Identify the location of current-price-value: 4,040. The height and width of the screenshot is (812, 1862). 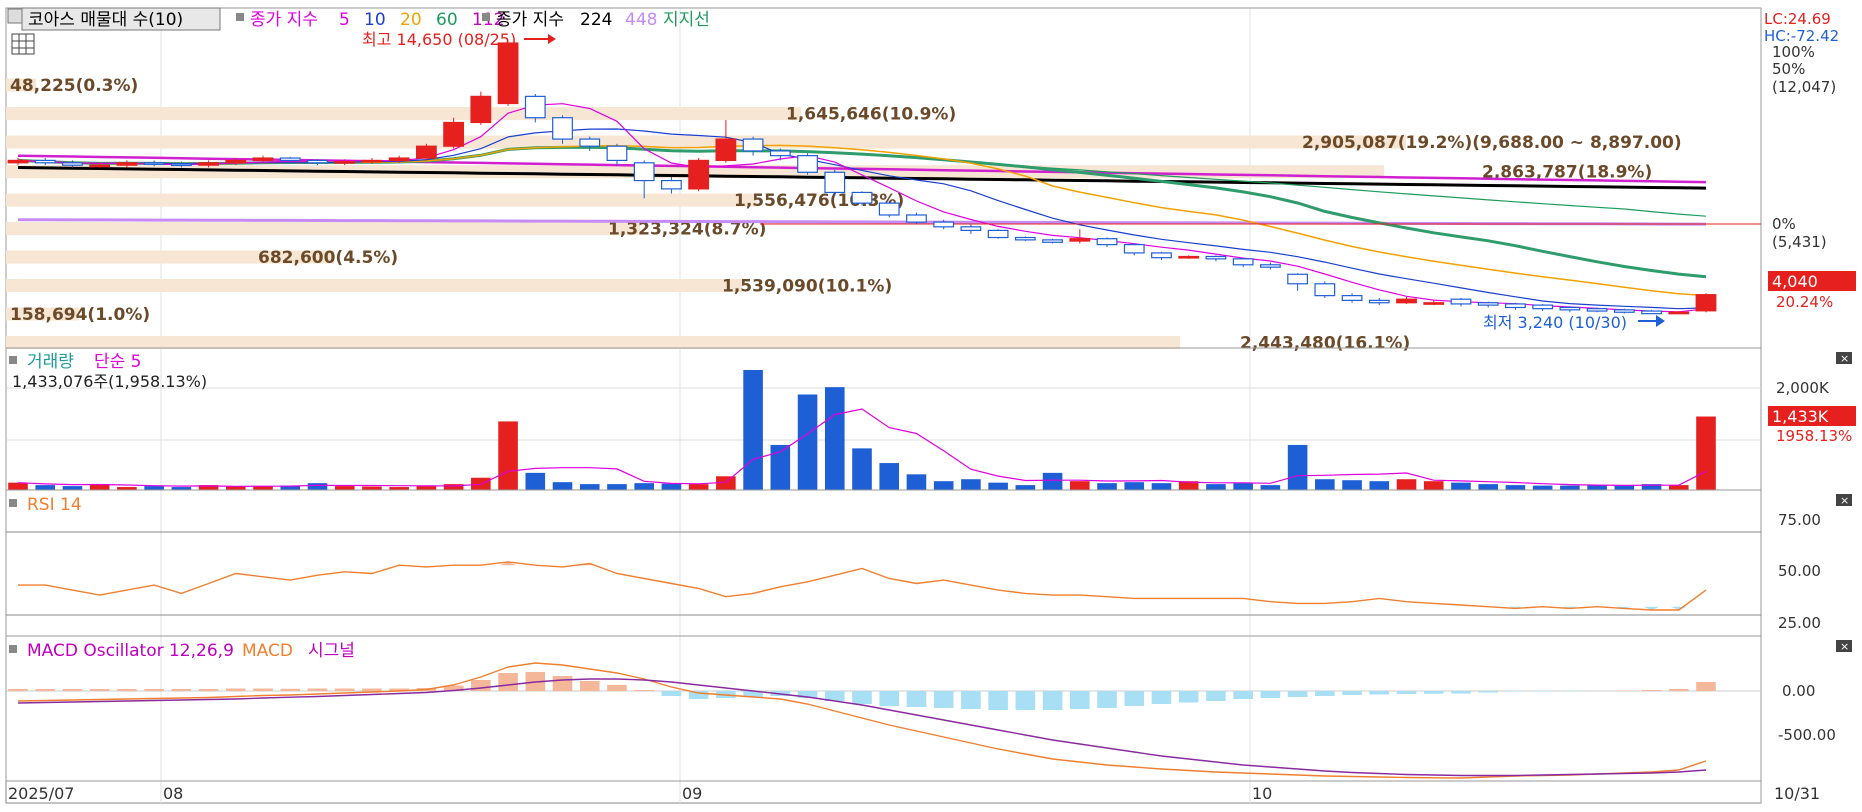
(1795, 281).